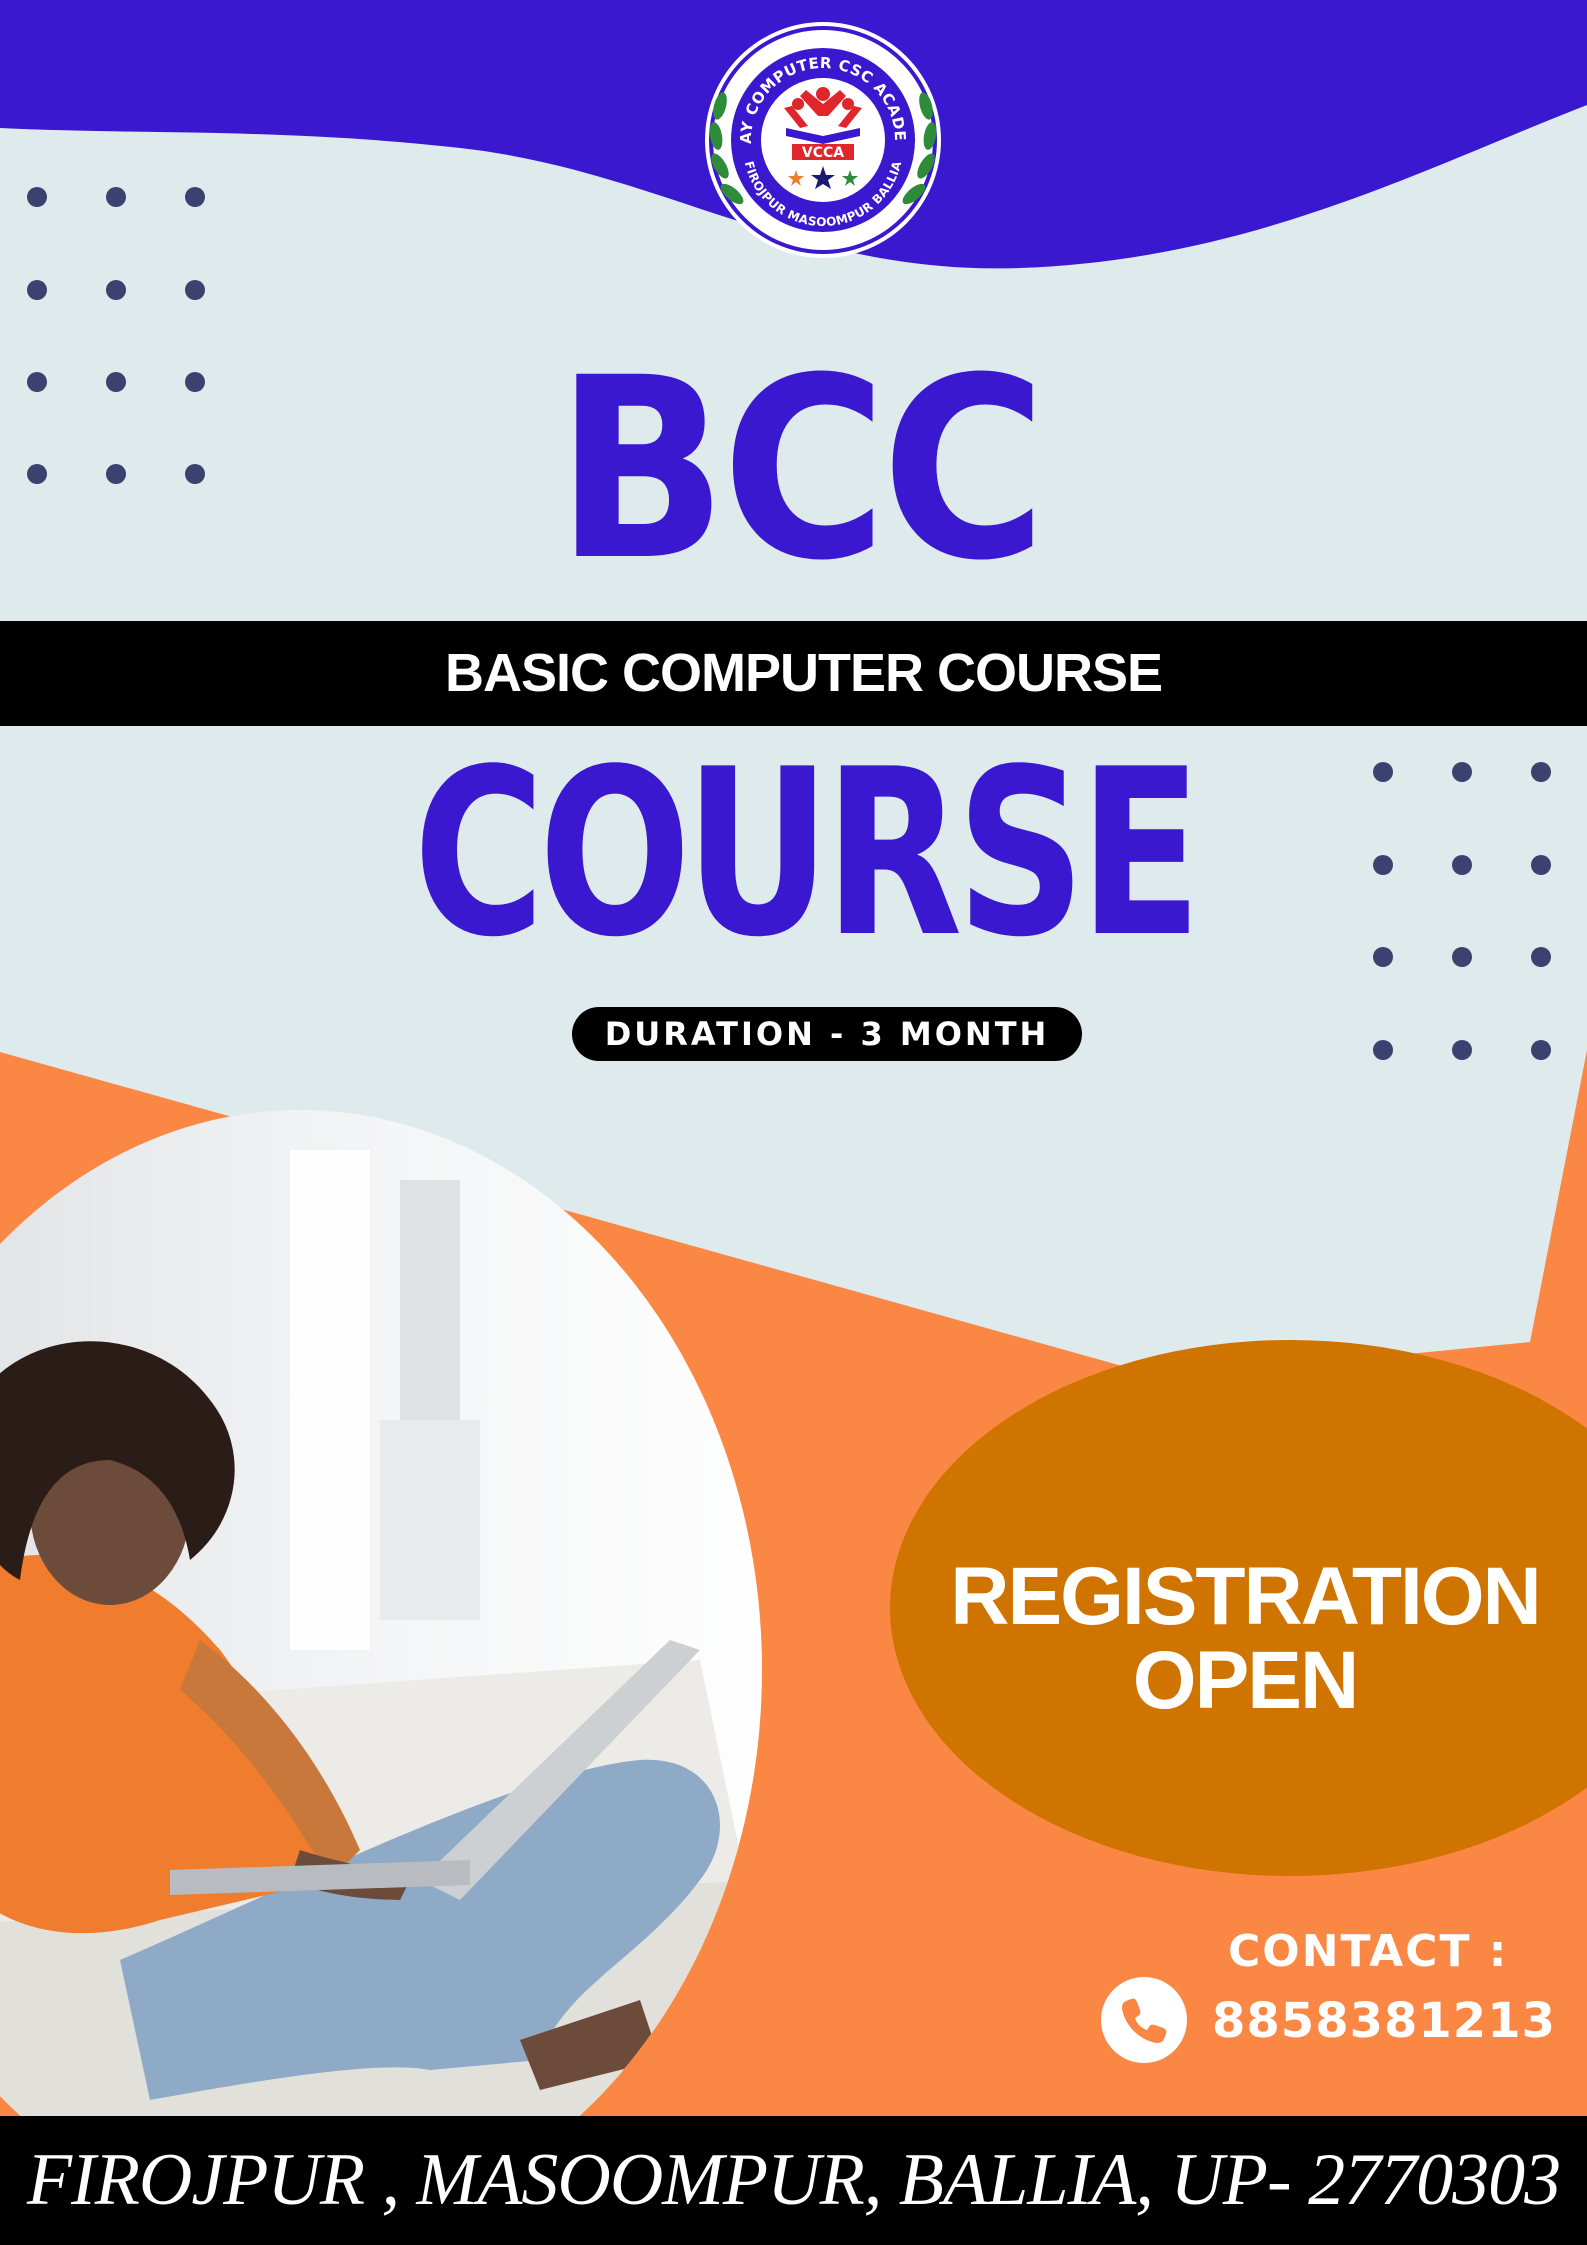 This screenshot has width=1587, height=2245. What do you see at coordinates (1144, 2020) in the screenshot?
I see `phone-icon` at bounding box center [1144, 2020].